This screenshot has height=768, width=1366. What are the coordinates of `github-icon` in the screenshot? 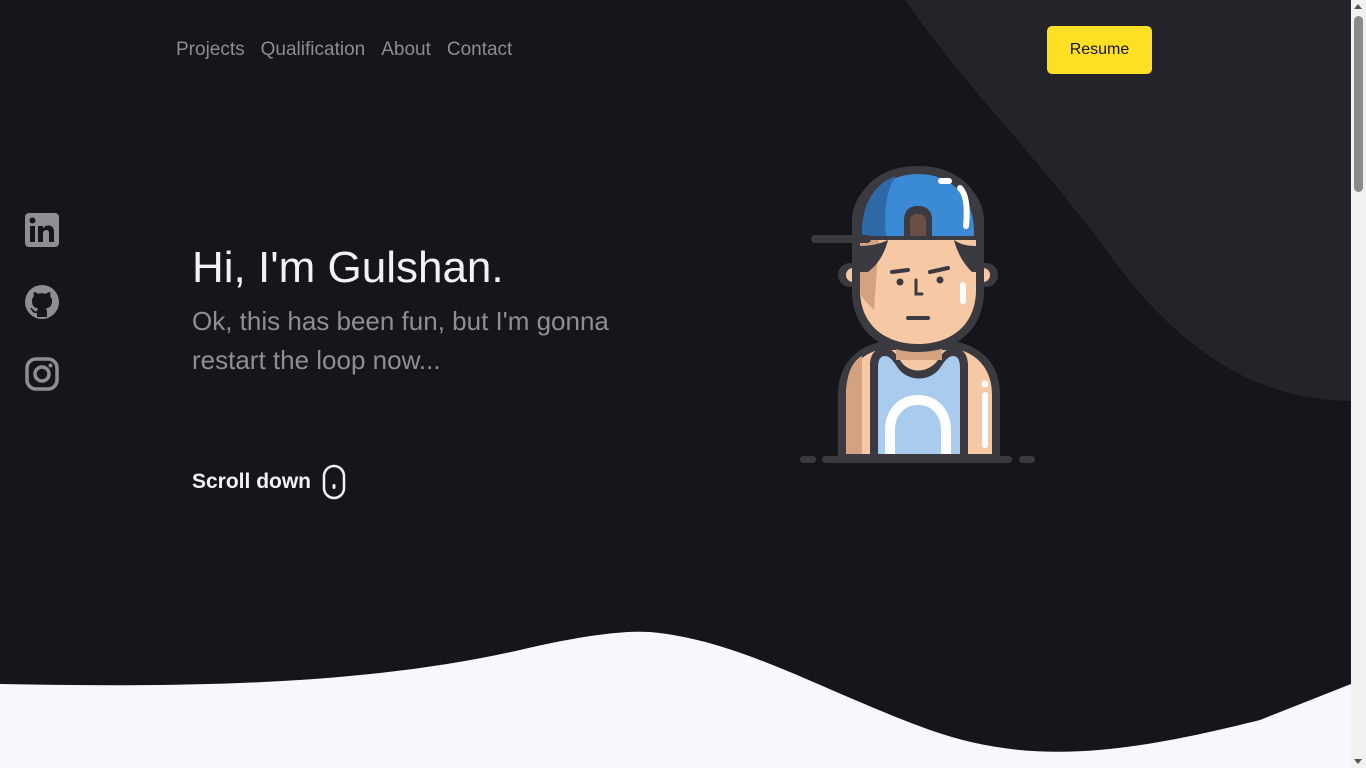 It's located at (42, 302).